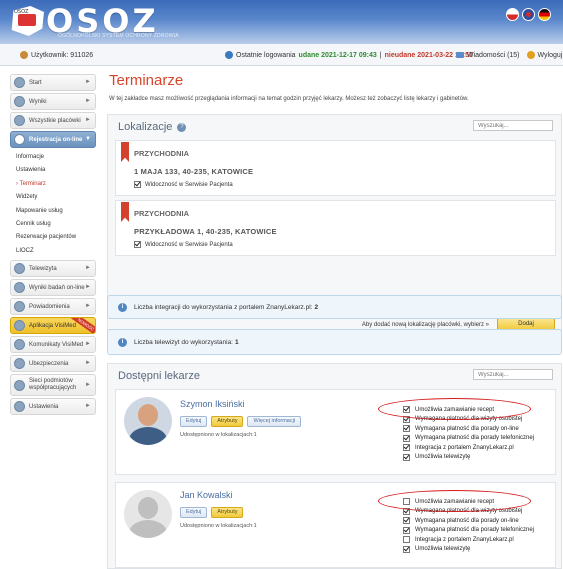 This screenshot has height=569, width=563. Describe the element at coordinates (53, 211) in the screenshot. I see `submenu-item-service-mapping: Mapowanie usług` at that location.